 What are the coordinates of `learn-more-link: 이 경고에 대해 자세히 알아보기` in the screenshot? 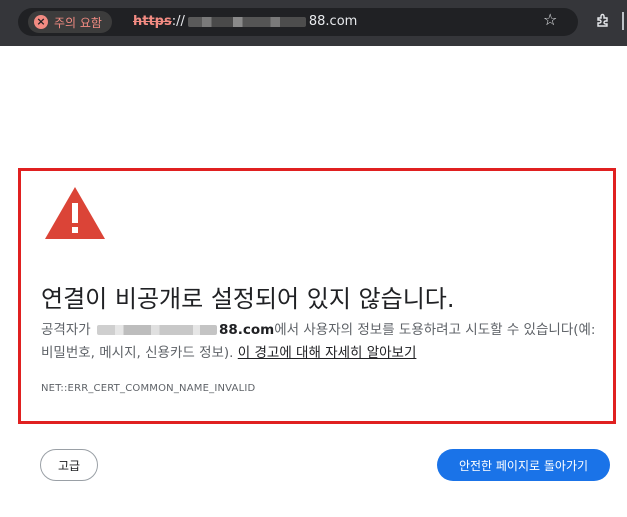 It's located at (327, 353).